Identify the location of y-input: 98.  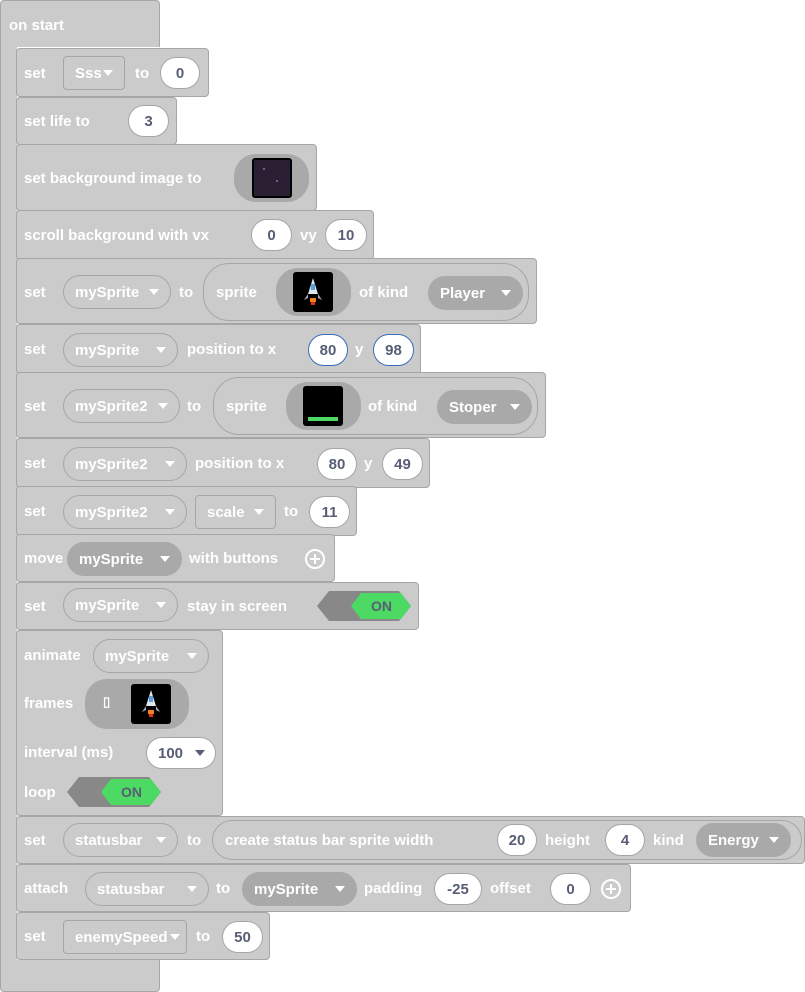
(393, 350).